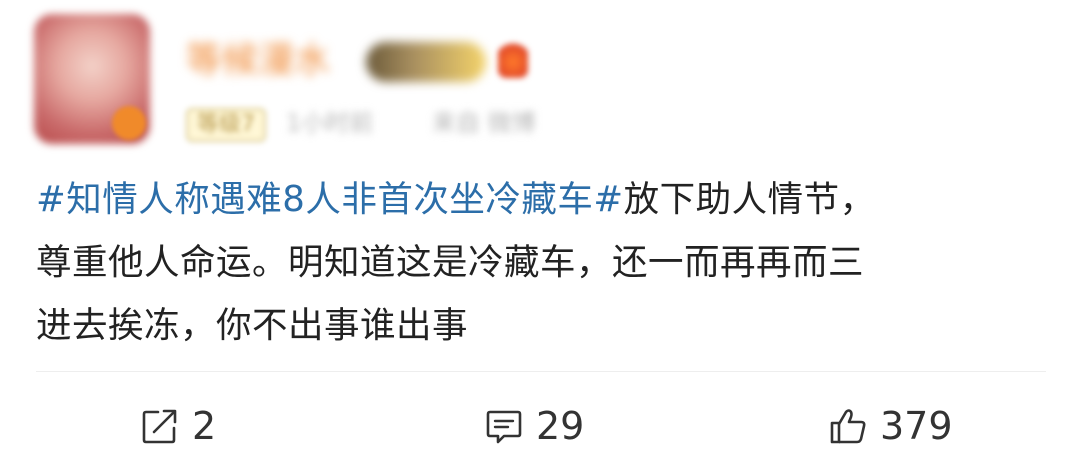 The width and height of the screenshot is (1080, 455). What do you see at coordinates (129, 123) in the screenshot?
I see `verified-badge-icon` at bounding box center [129, 123].